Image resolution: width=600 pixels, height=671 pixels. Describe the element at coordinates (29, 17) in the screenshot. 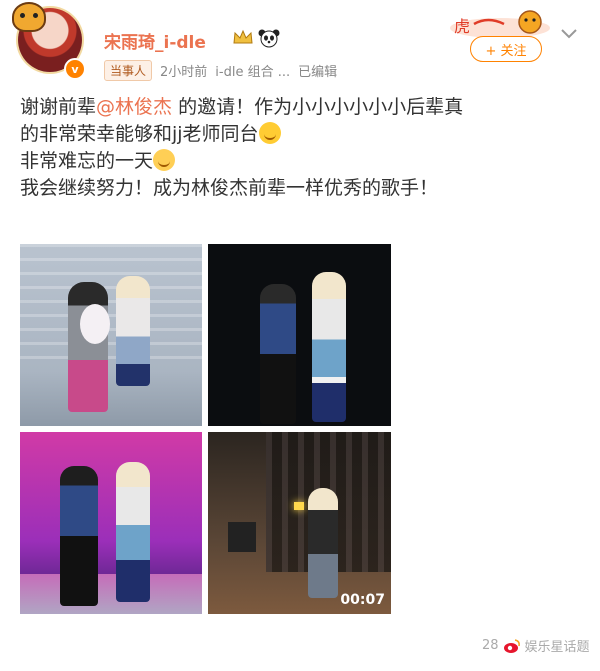

I see `tiger-mascot-icon` at that location.